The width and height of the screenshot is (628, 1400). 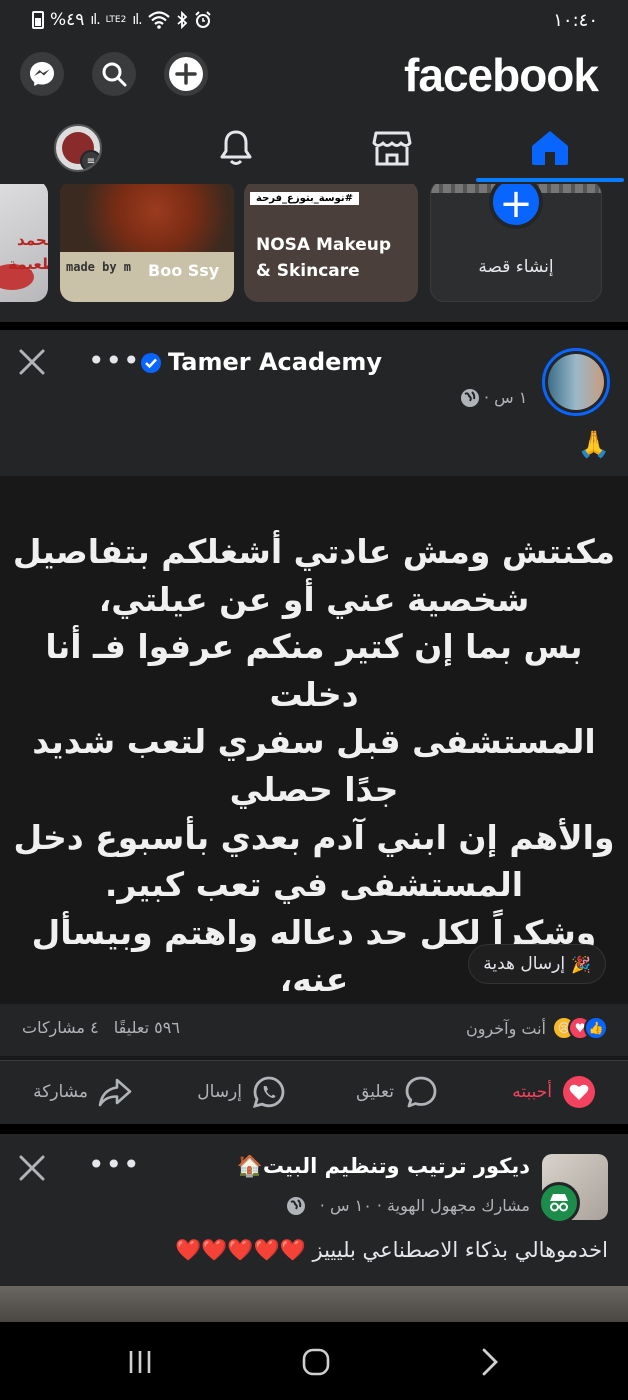 What do you see at coordinates (324, 258) in the screenshot?
I see `story-label: NOSA Makeup & Skincare` at bounding box center [324, 258].